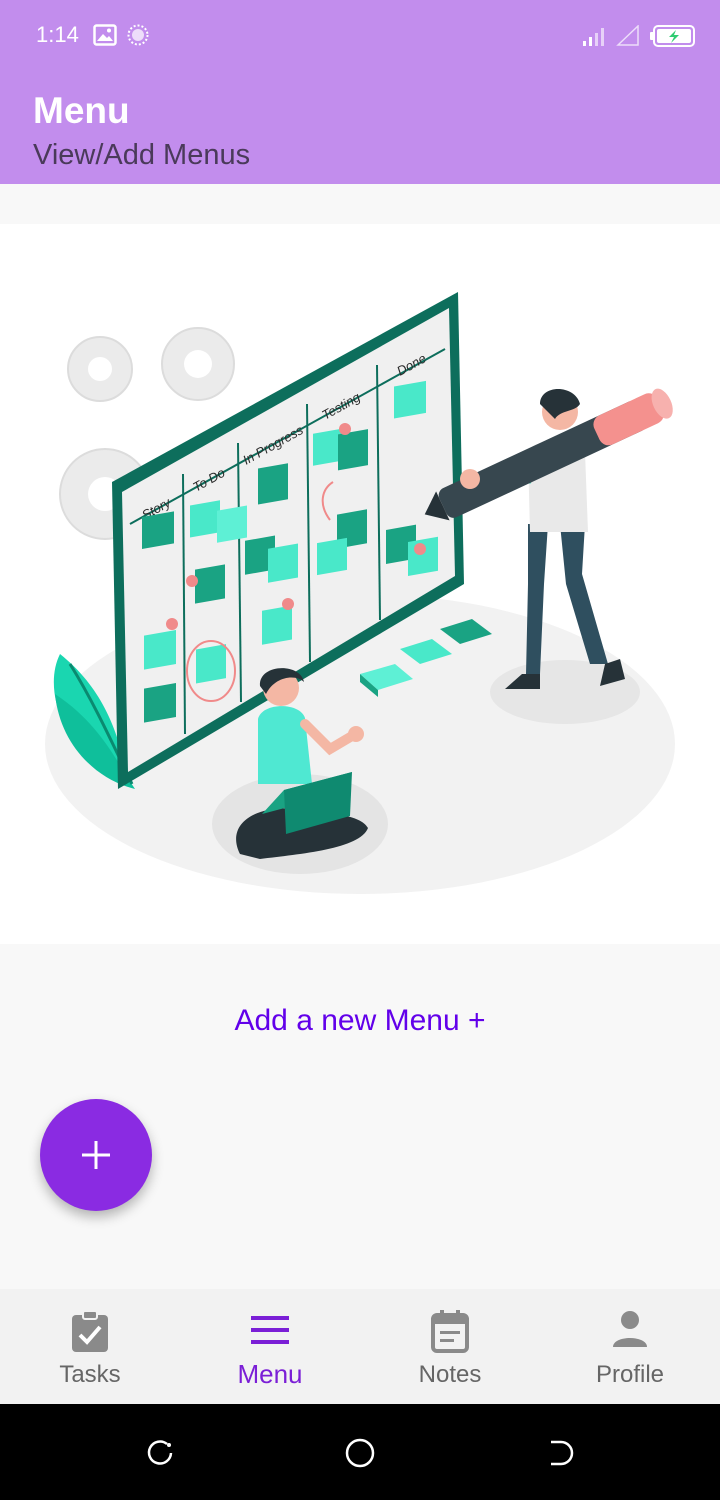 This screenshot has height=1500, width=720. What do you see at coordinates (90, 1331) in the screenshot?
I see `clipboard-check-icon` at bounding box center [90, 1331].